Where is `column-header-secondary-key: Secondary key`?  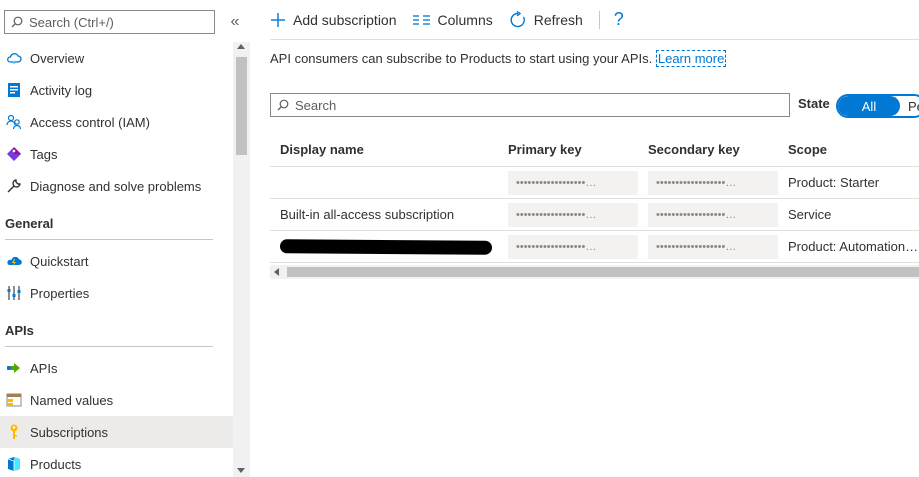 column-header-secondary-key: Secondary key is located at coordinates (718, 149).